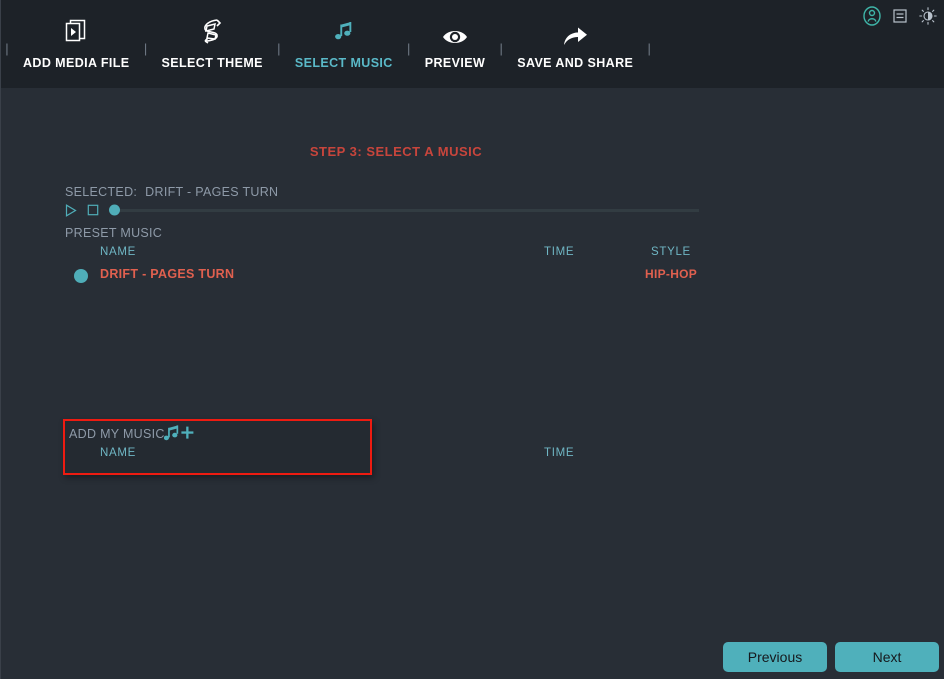 This screenshot has width=944, height=679. What do you see at coordinates (178, 434) in the screenshot?
I see `add-music-note-icon` at bounding box center [178, 434].